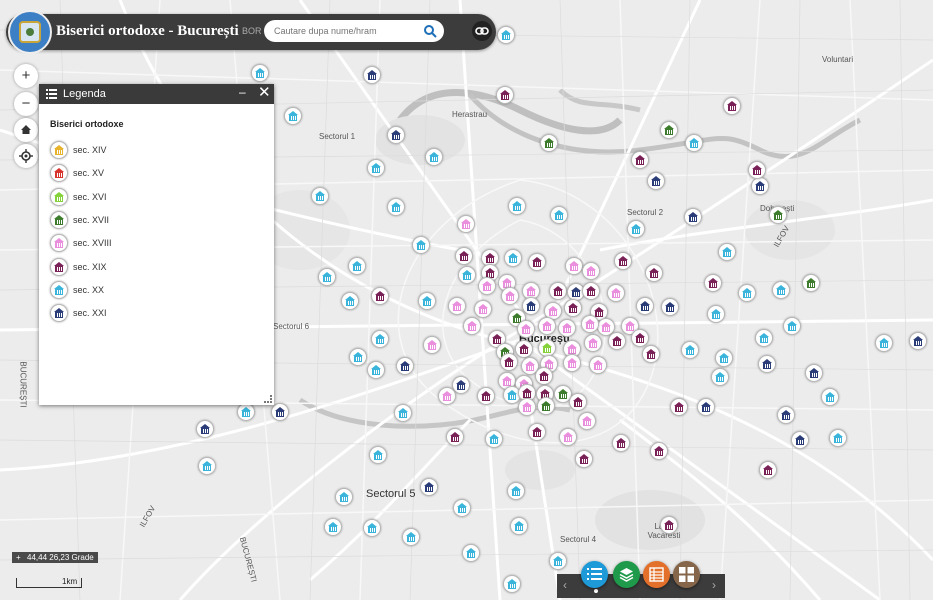 The height and width of the screenshot is (600, 933). I want to click on legend-widget-button, so click(594, 574).